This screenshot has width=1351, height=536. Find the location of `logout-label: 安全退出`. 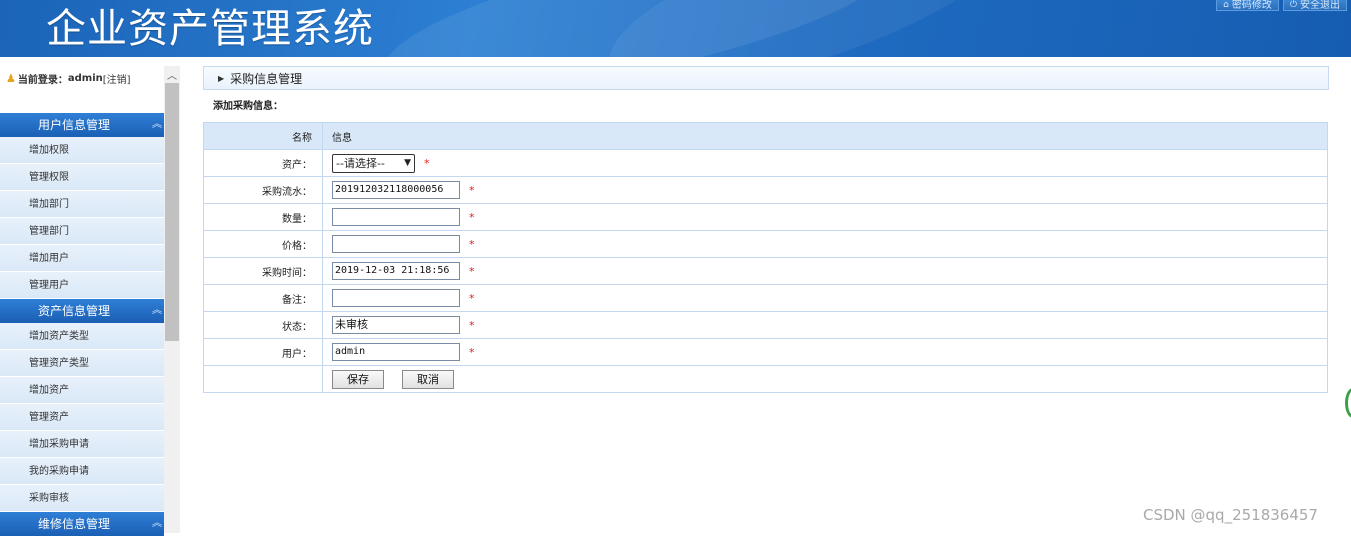

logout-label: 安全退出 is located at coordinates (1320, 5).